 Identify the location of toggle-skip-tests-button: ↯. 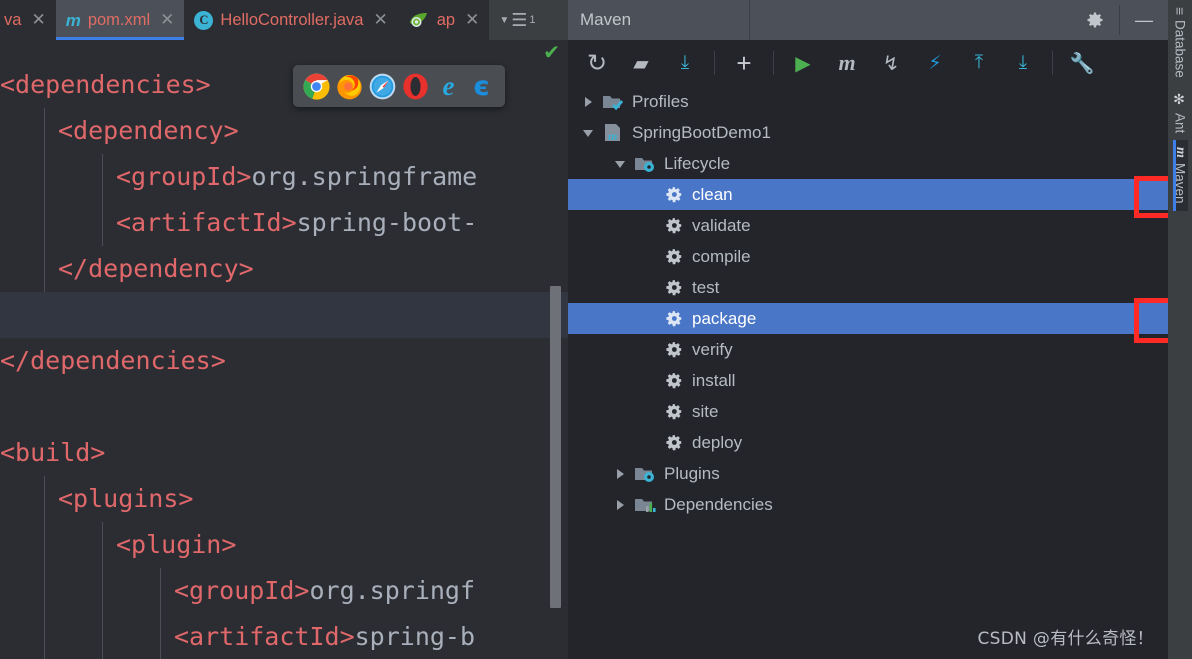
(891, 63).